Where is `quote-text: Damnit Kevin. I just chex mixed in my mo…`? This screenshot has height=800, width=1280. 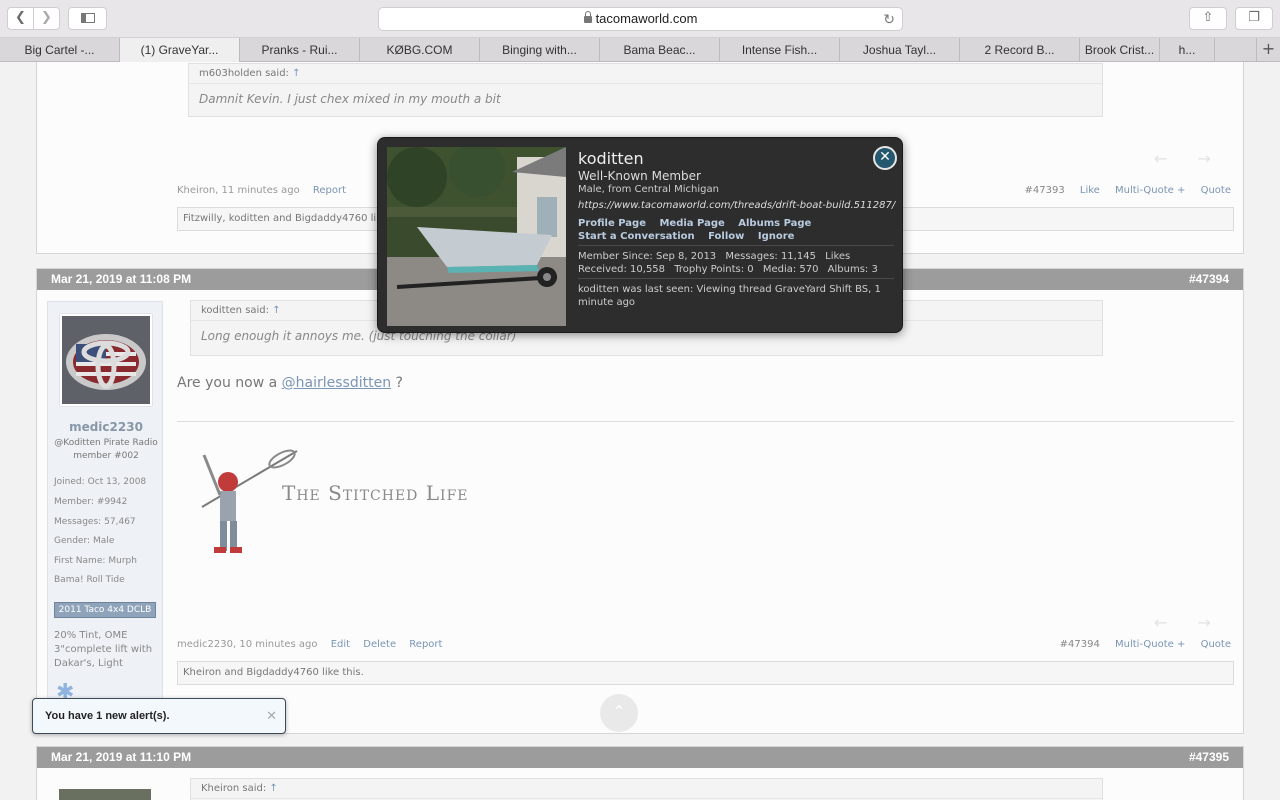
quote-text: Damnit Kevin. I just chex mixed in my mo… is located at coordinates (350, 99).